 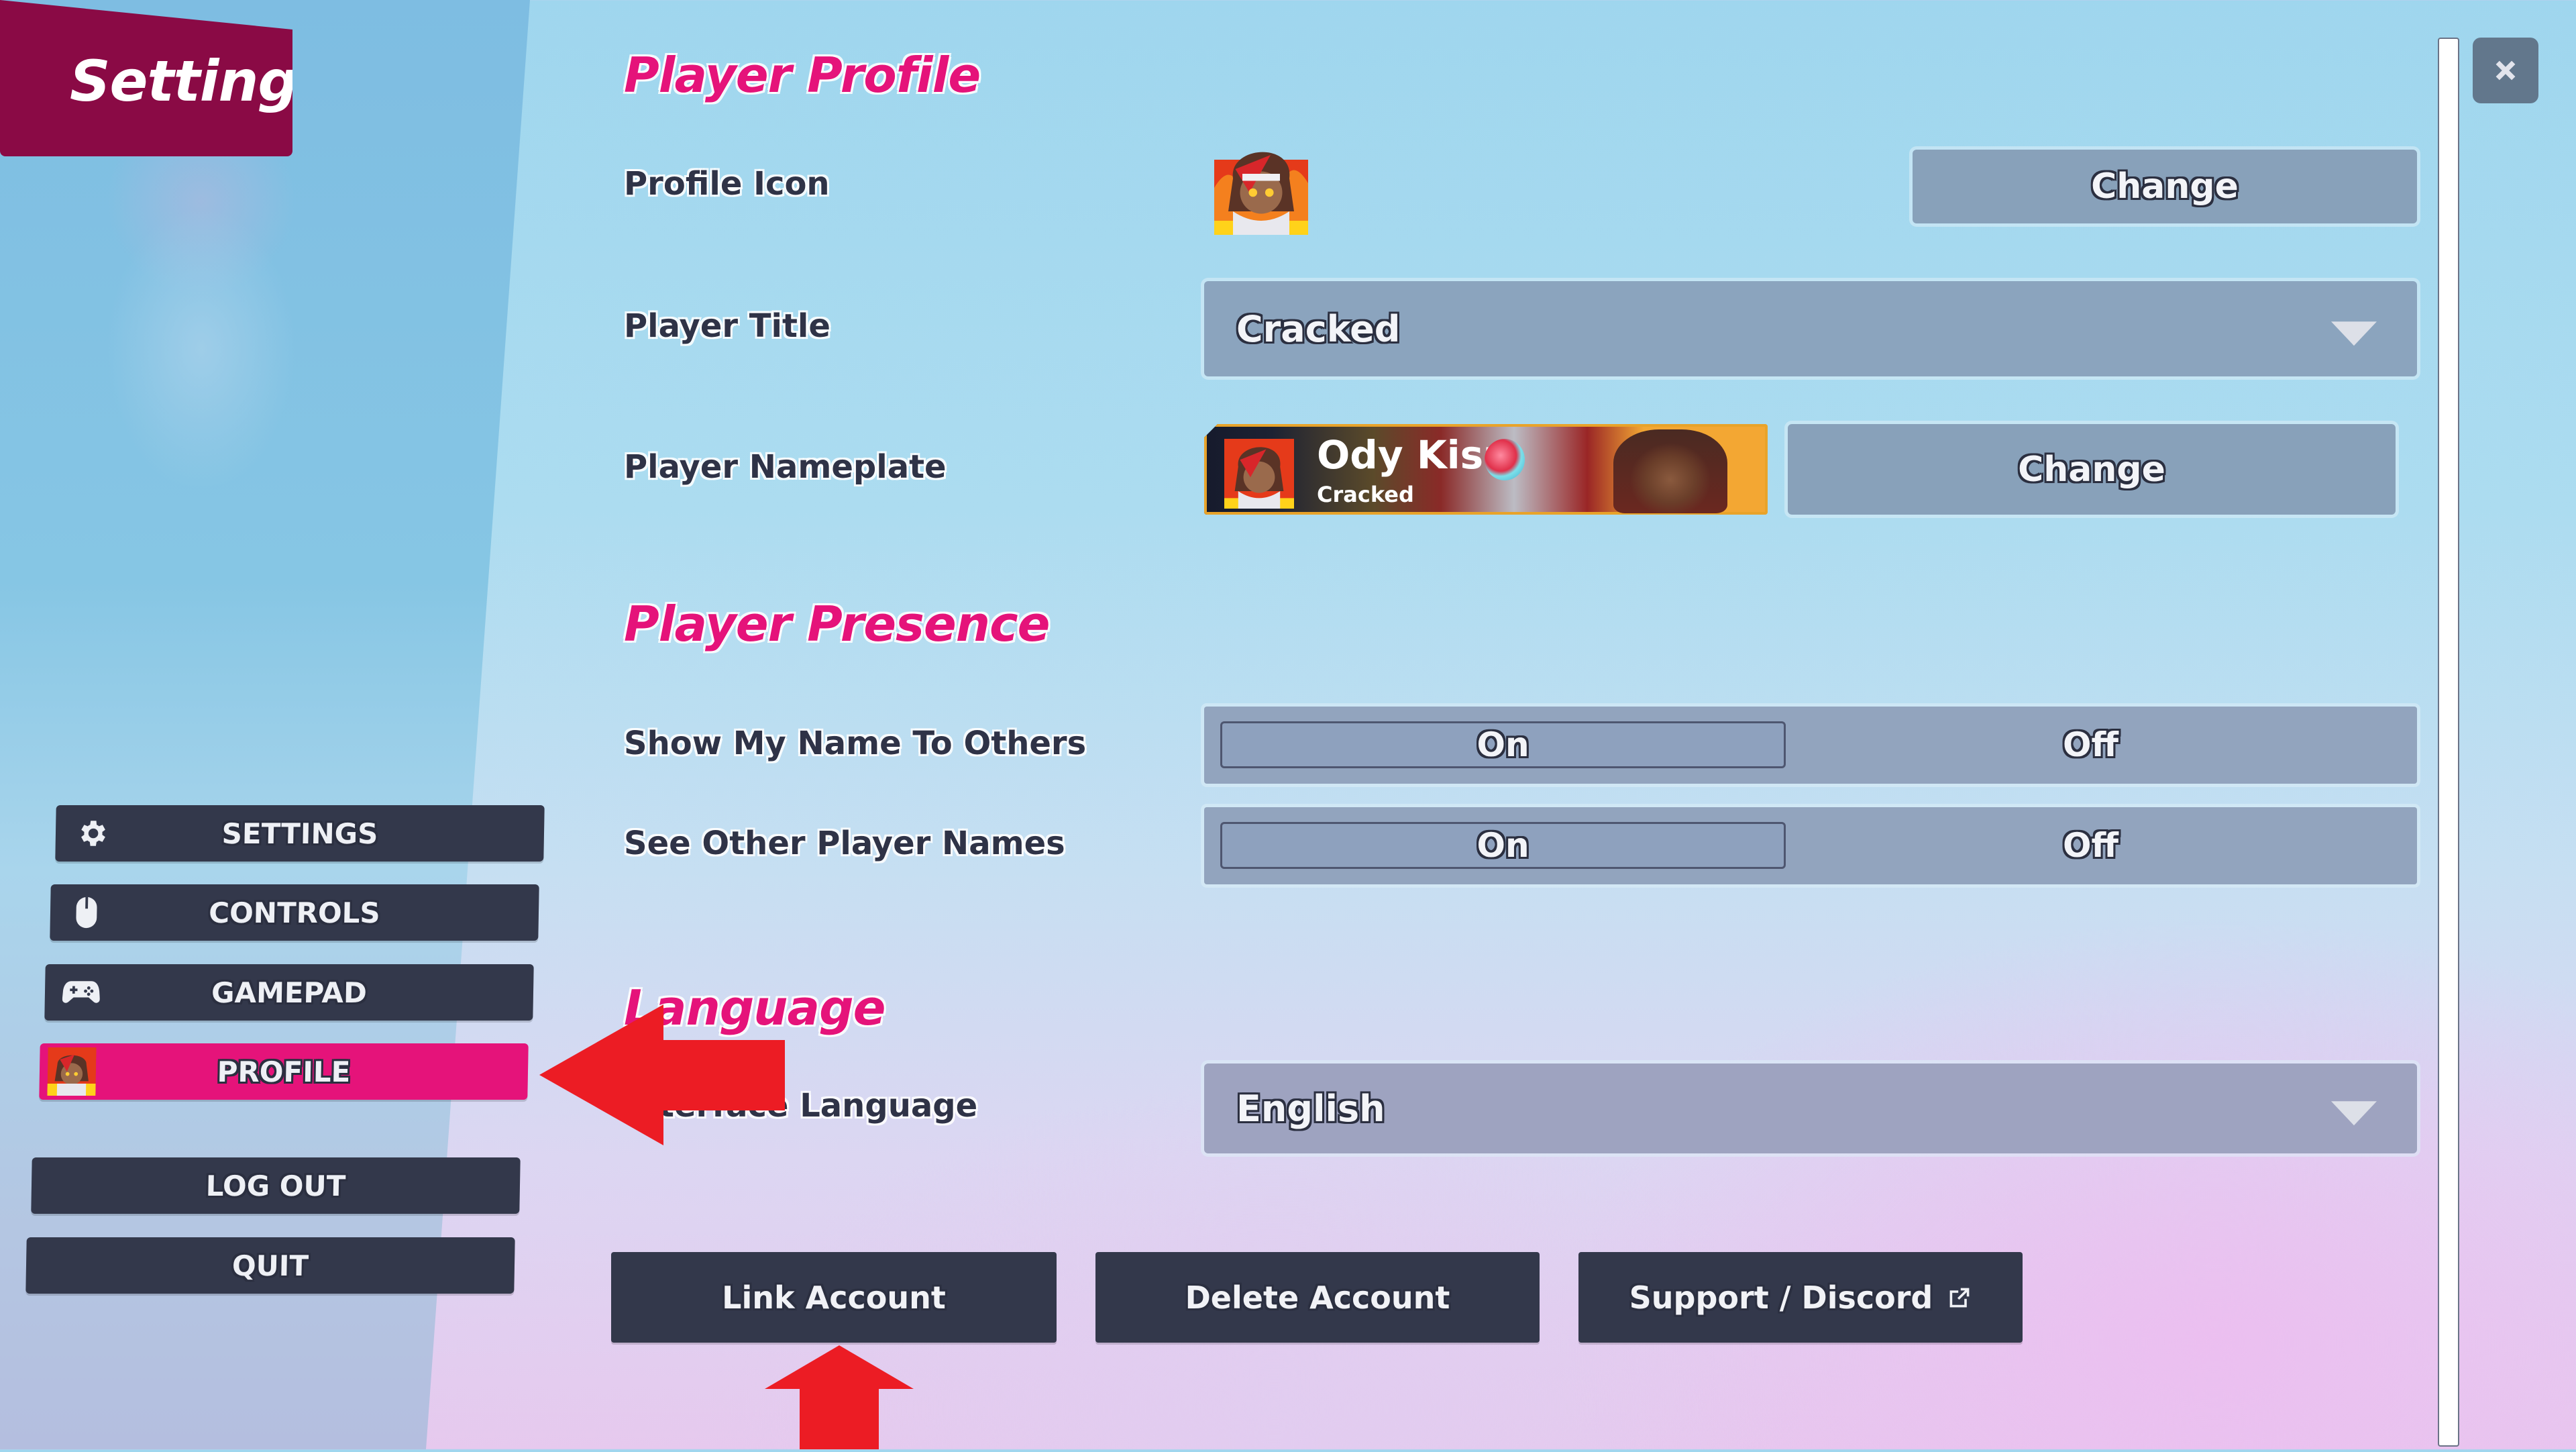 I want to click on player-presence-heading: Player Presence, so click(x=837, y=624).